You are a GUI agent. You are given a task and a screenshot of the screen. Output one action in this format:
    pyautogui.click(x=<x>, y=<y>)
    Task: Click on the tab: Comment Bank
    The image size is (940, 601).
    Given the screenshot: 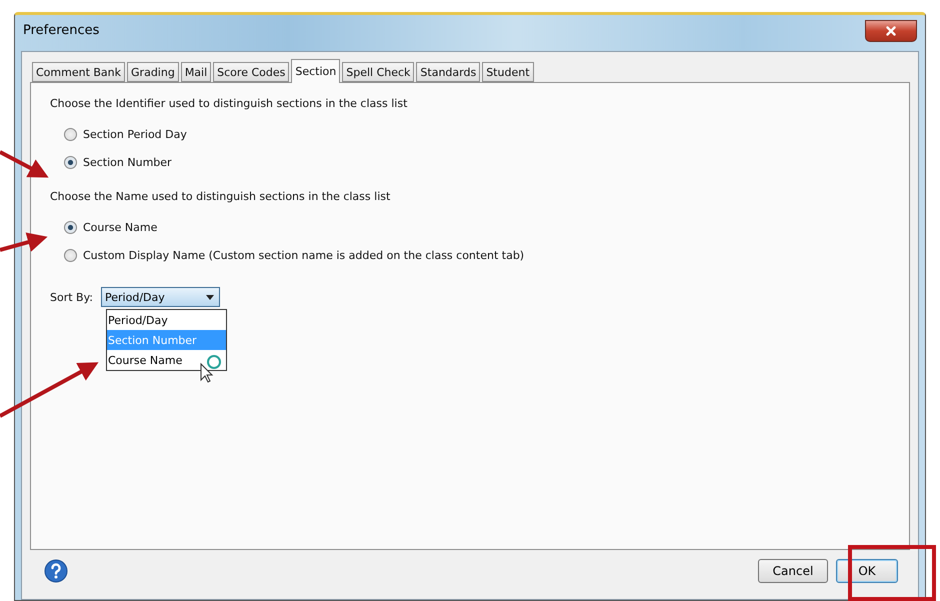 What is the action you would take?
    pyautogui.click(x=79, y=72)
    